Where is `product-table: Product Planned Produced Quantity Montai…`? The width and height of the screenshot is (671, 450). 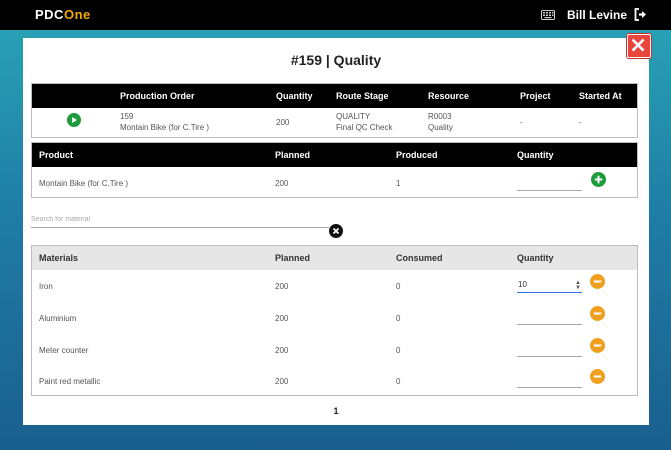 product-table: Product Planned Produced Quantity Montai… is located at coordinates (334, 170).